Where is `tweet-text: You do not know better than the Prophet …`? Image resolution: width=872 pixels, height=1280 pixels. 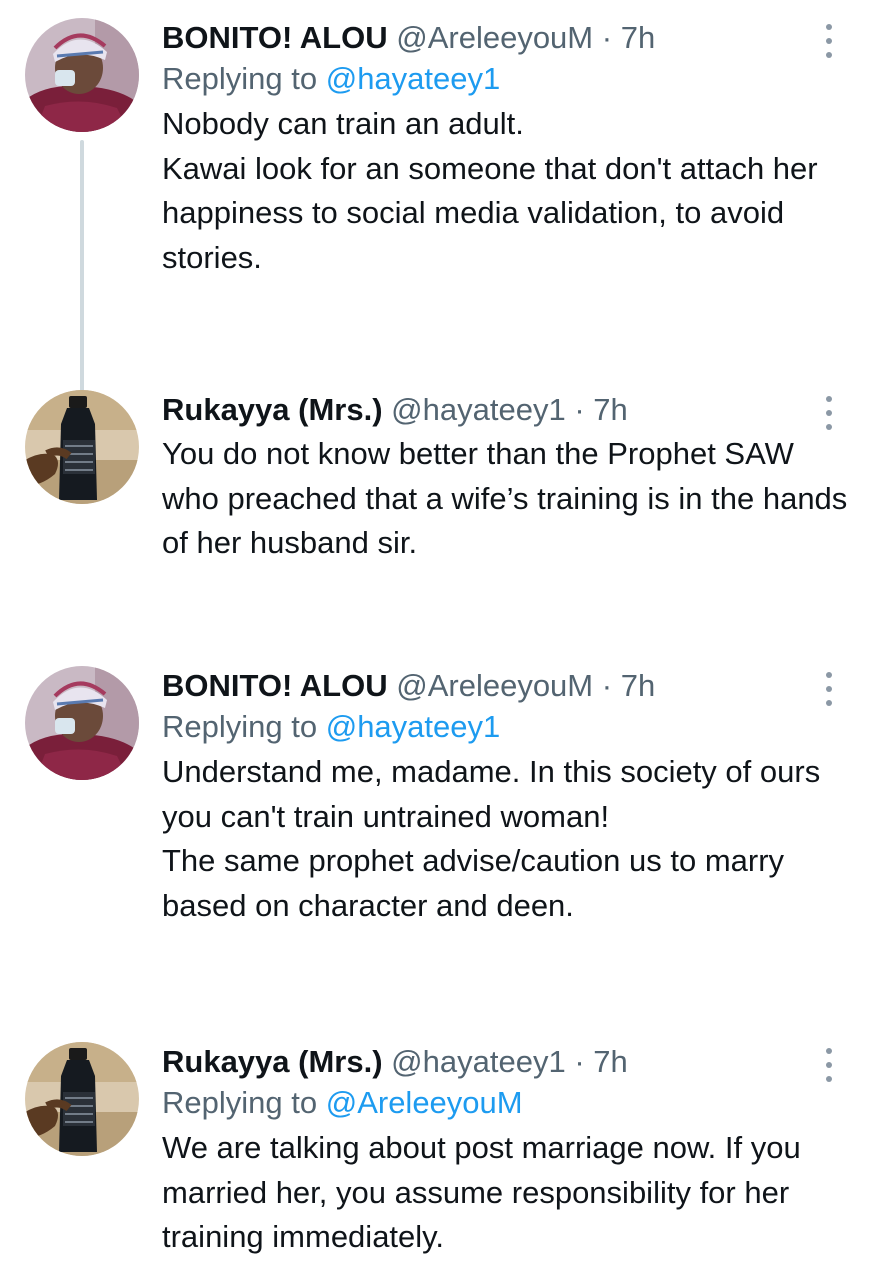 tweet-text: You do not know better than the Prophet … is located at coordinates (505, 498).